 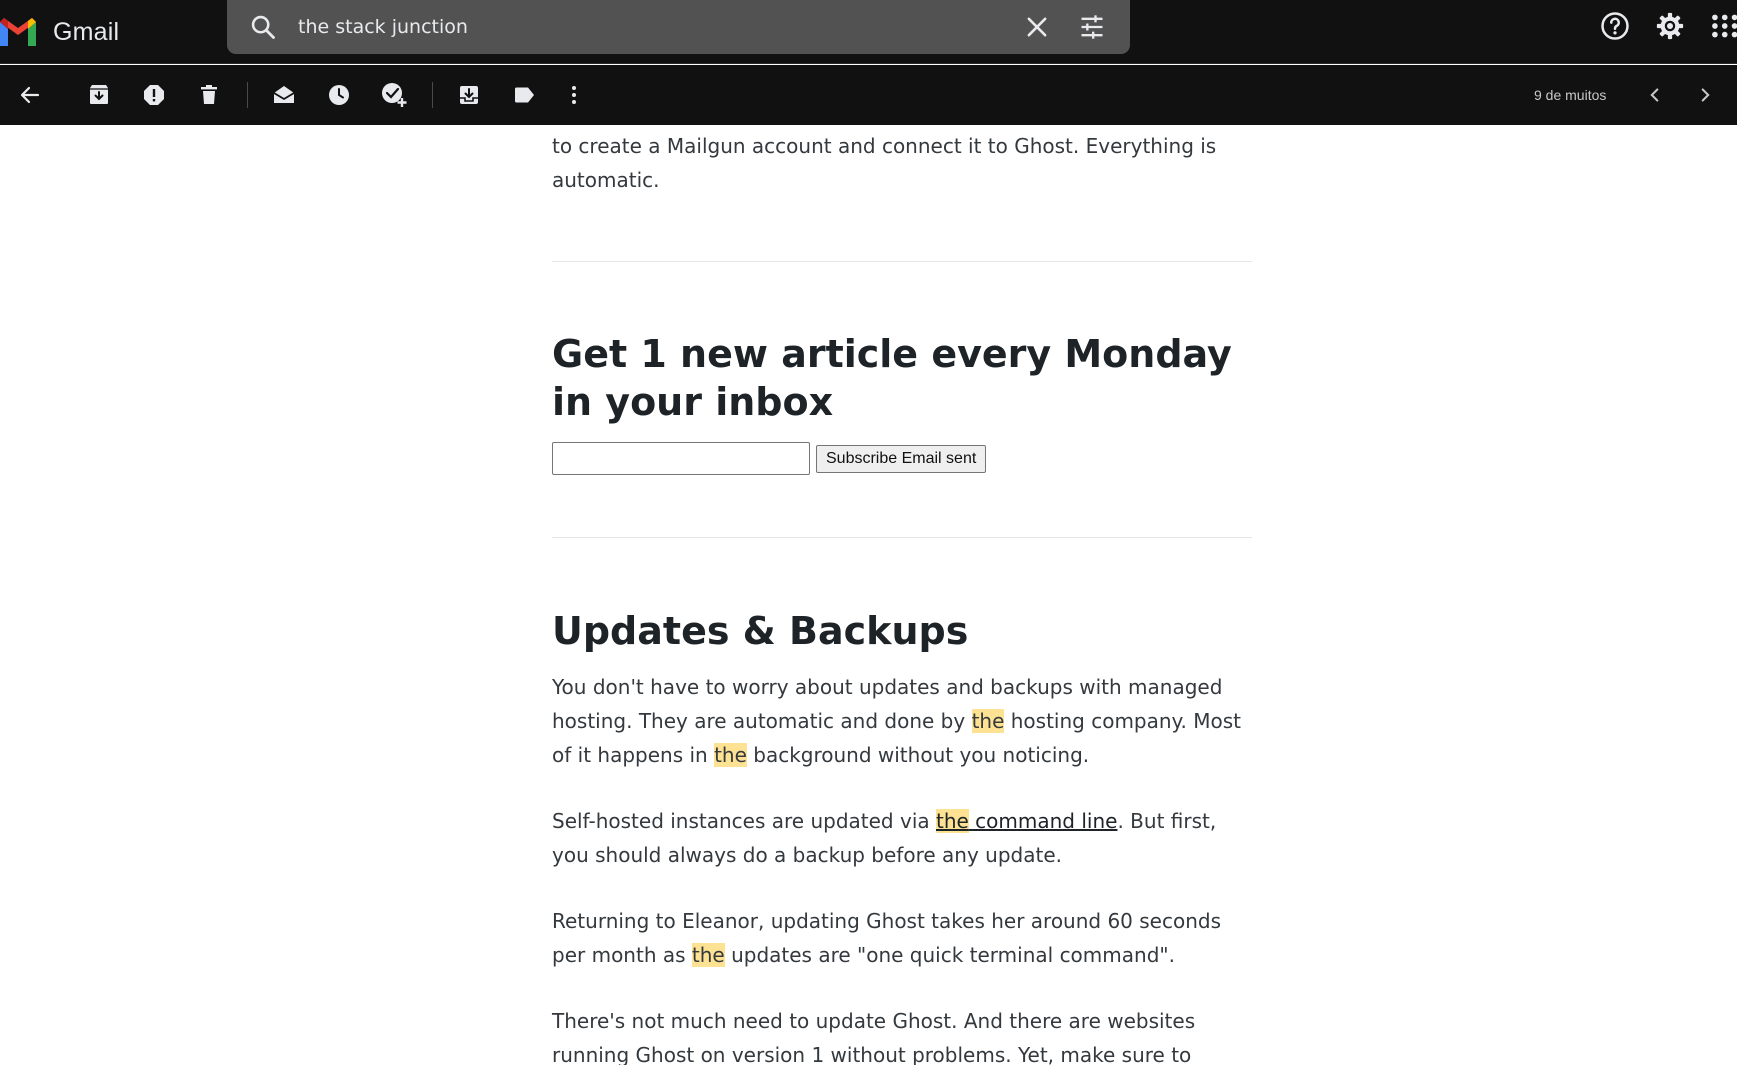 I want to click on move-to-icon, so click(x=469, y=95).